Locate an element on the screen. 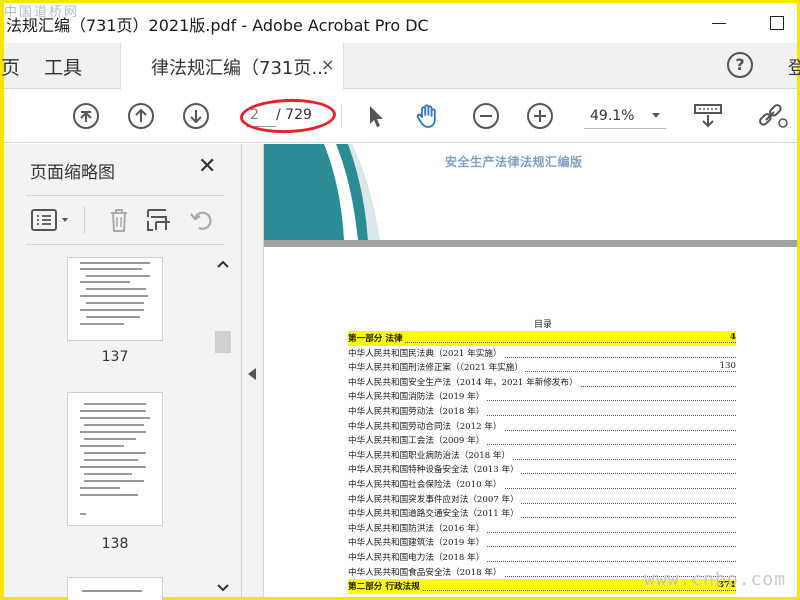 Image resolution: width=800 pixels, height=600 pixels. toc-entry: 中华人民共和国特种设备安全法（2013 年） is located at coordinates (542, 469).